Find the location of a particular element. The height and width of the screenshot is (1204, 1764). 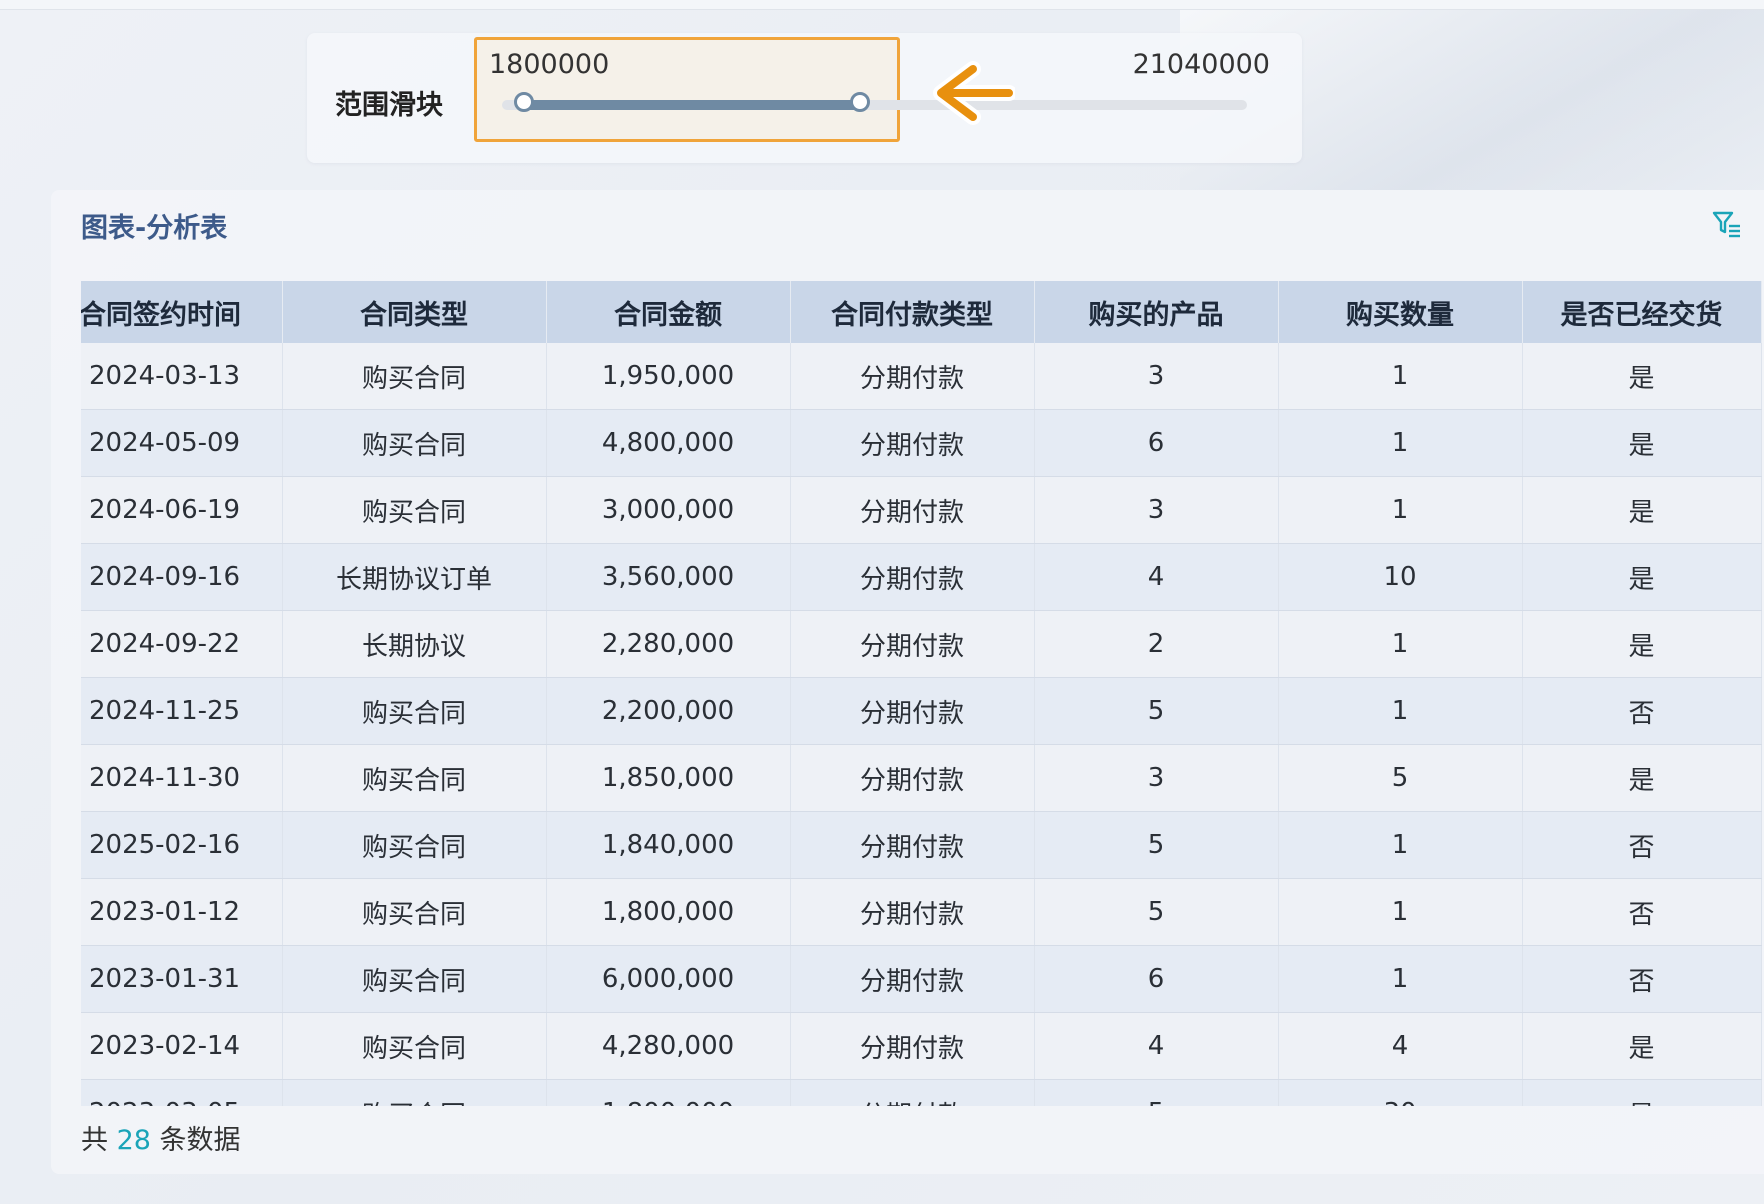

table-row: 2024-09-22 长期协议 2,280,000 分期付款 2 1 是 is located at coordinates (921, 644).